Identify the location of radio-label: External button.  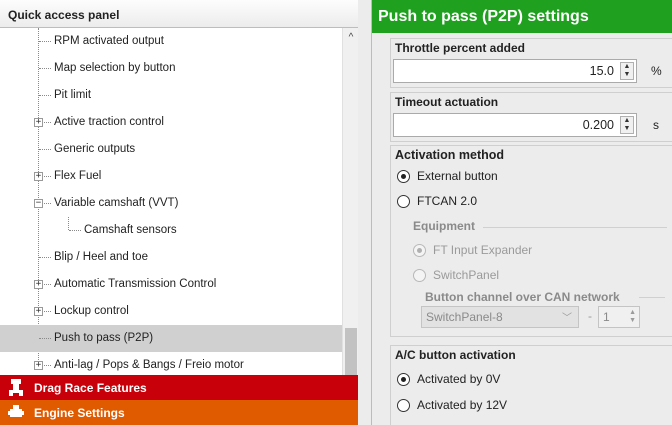
(457, 176).